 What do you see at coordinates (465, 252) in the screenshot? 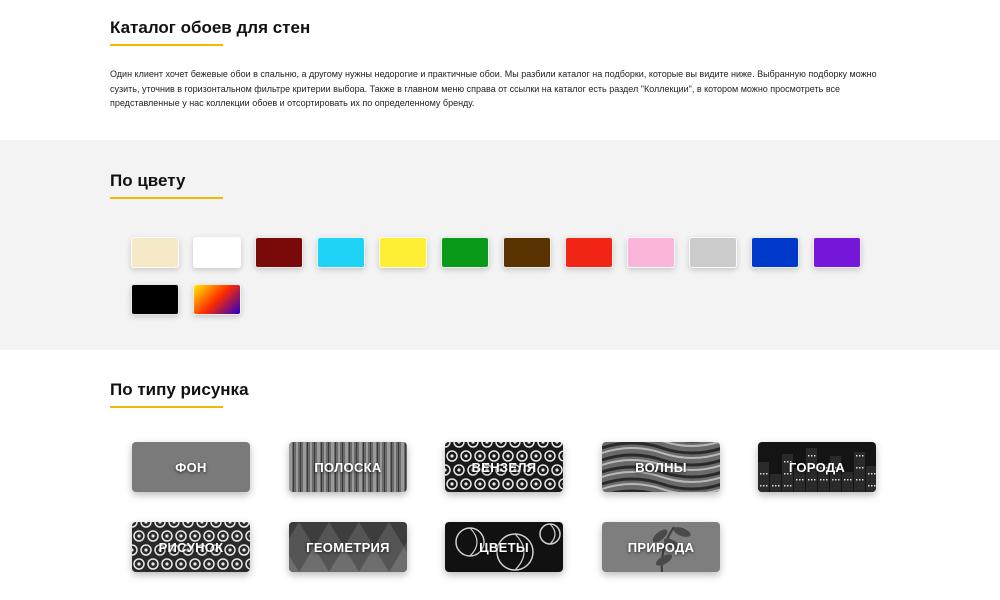
I see `color-swatch-green` at bounding box center [465, 252].